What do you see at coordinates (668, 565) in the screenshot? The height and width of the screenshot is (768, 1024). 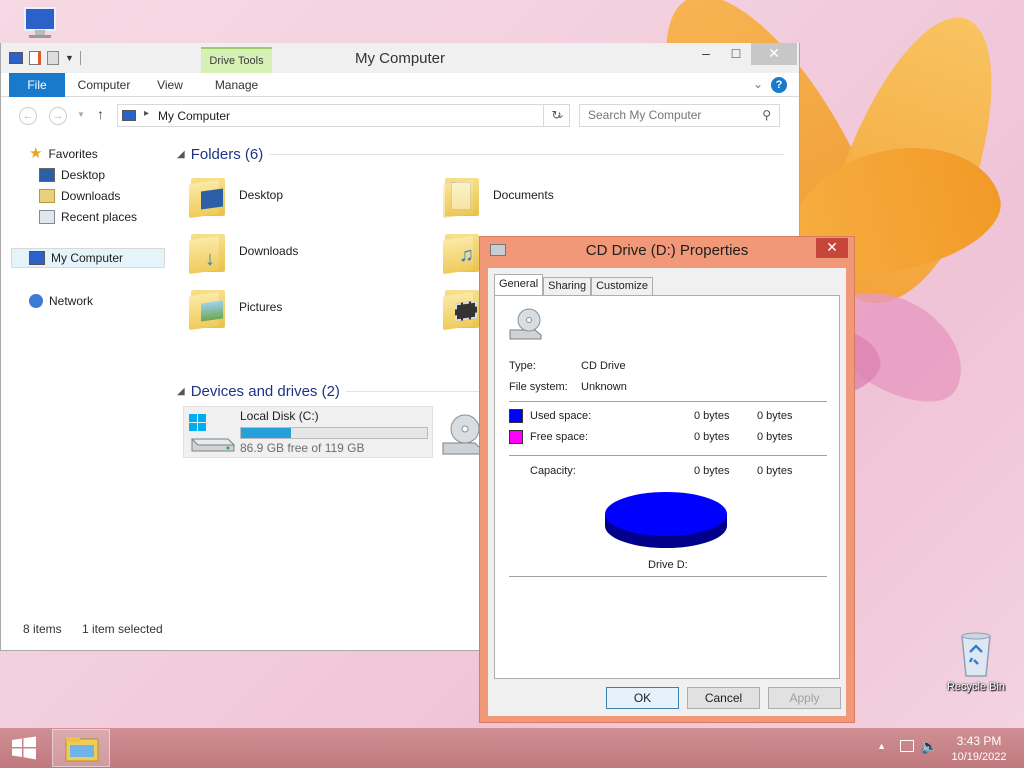 I see `drive-label: Drive D:` at bounding box center [668, 565].